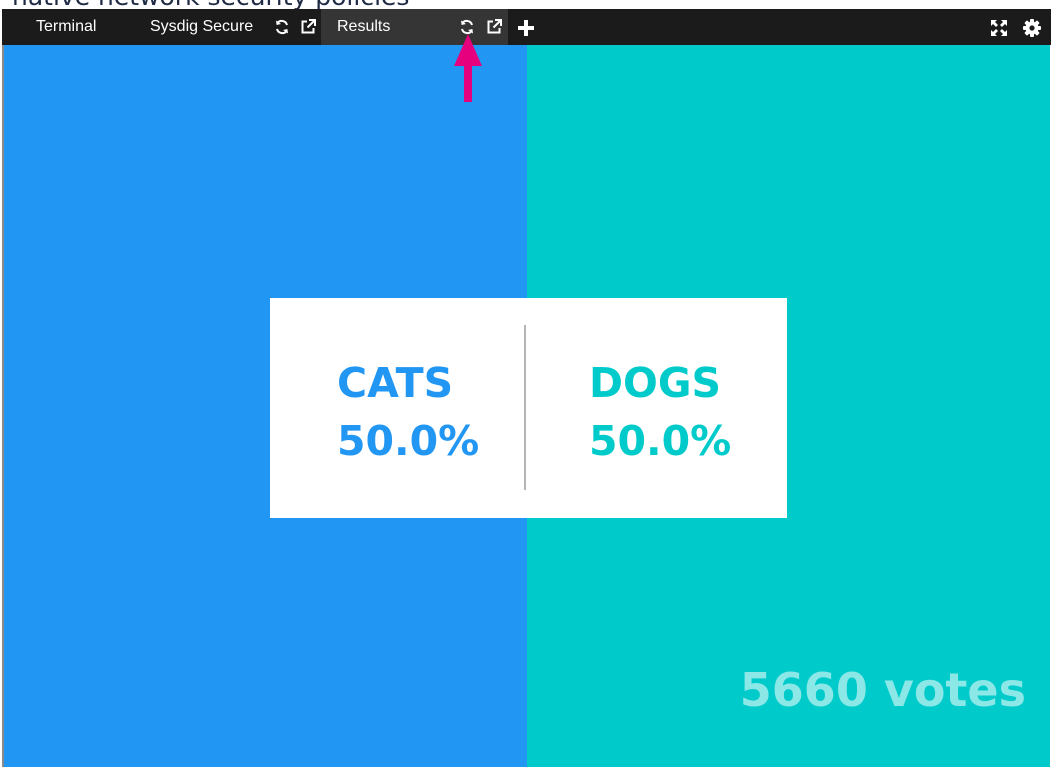  I want to click on results-divider, so click(525, 407).